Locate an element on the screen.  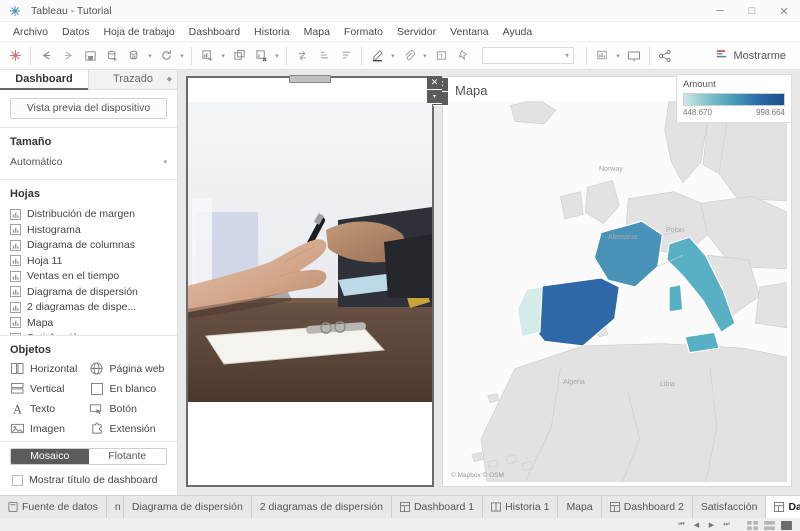
object-item-bot-n: Botón is located at coordinates (129, 409).